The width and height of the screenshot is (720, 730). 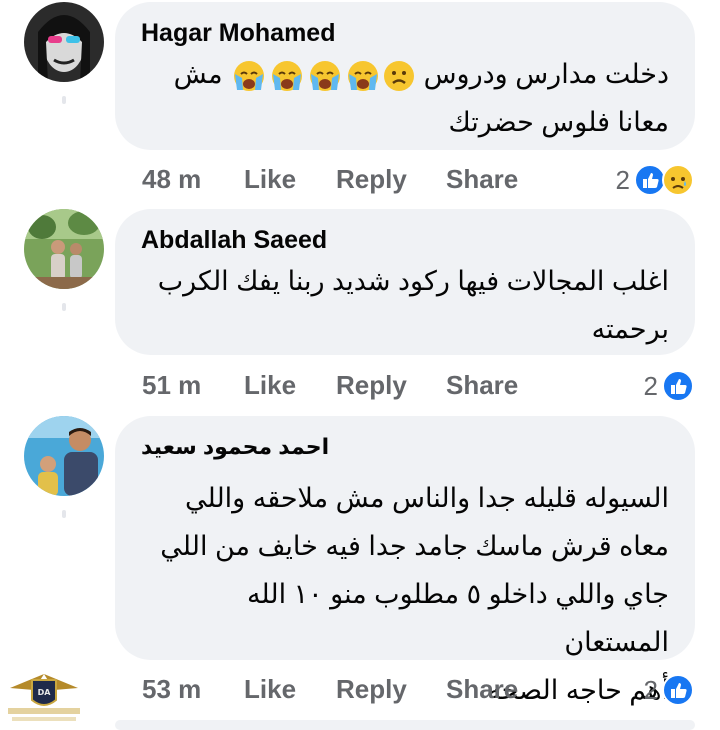 I want to click on comment-actions: 48 m Like Reply Share 2, so click(x=422, y=180).